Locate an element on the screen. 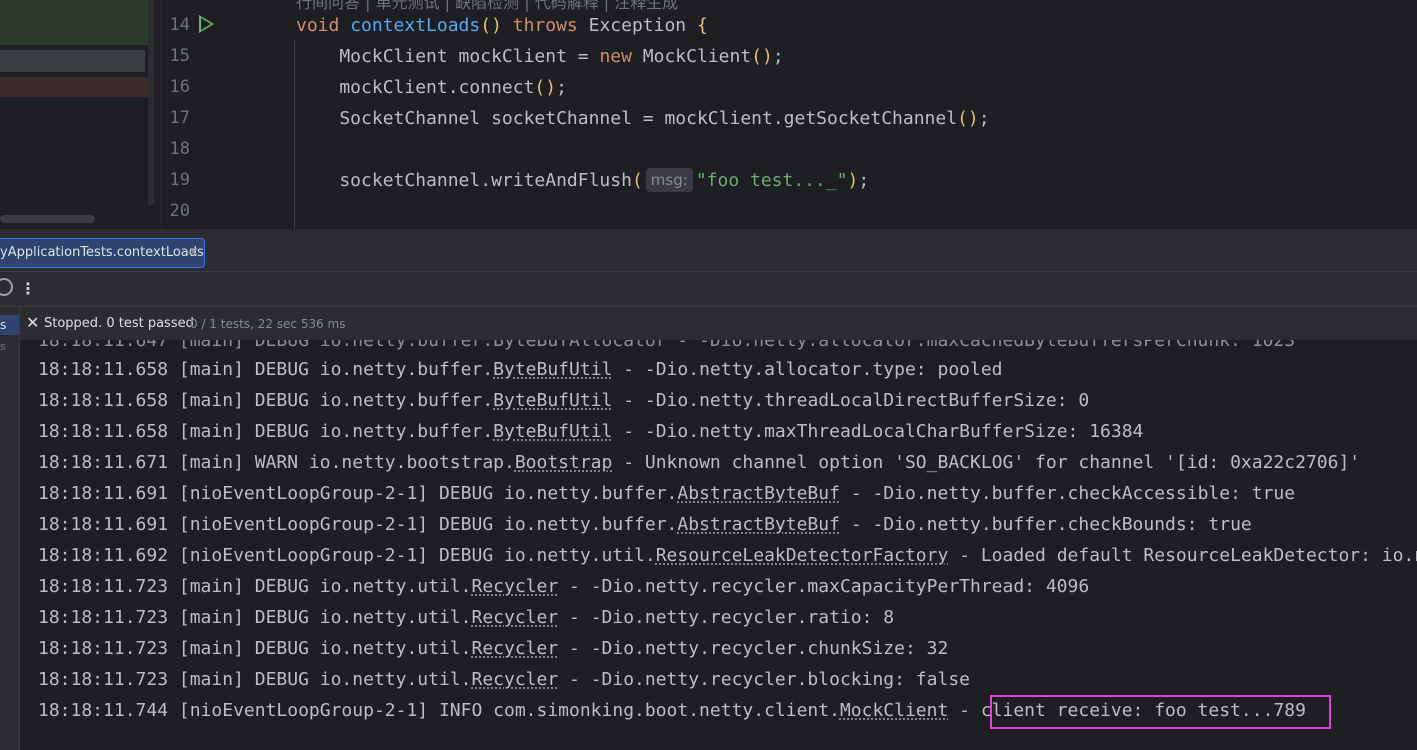  code-token: new is located at coordinates (621, 56).